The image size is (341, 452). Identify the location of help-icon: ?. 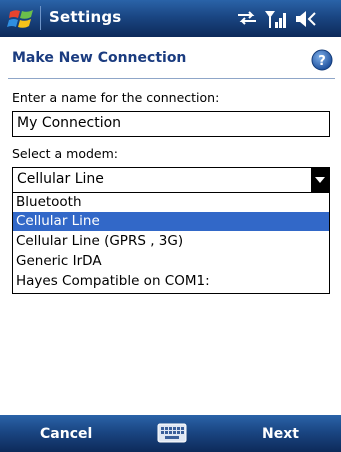
(322, 60).